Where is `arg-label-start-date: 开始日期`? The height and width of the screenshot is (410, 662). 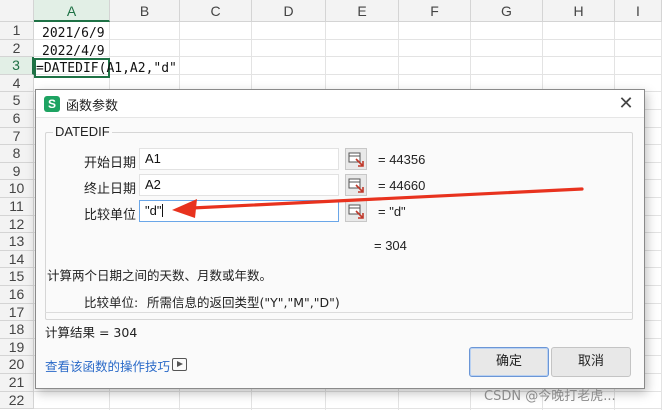
arg-label-start-date: 开始日期 is located at coordinates (110, 163).